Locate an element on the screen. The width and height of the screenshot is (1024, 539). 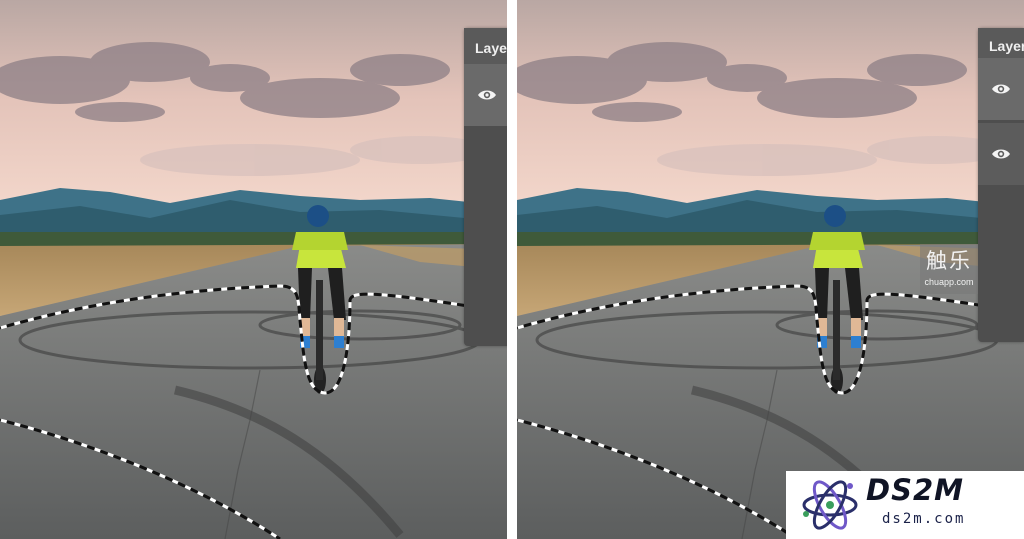
watermark-url: chuapp.com is located at coordinates (949, 282).